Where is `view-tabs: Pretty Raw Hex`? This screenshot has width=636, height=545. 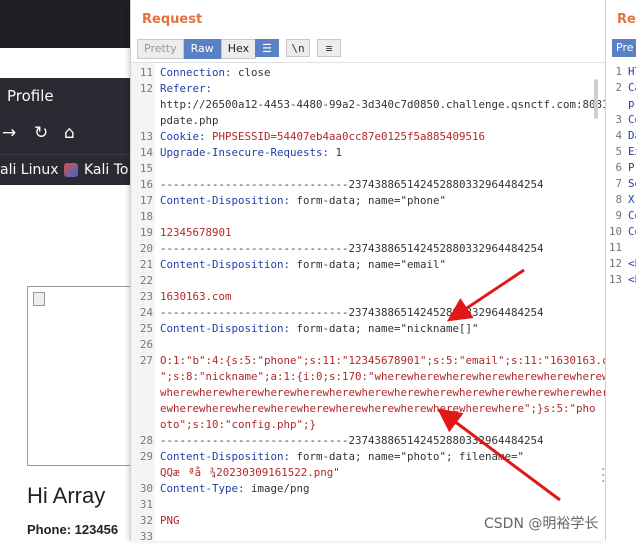 view-tabs: Pretty Raw Hex is located at coordinates (197, 49).